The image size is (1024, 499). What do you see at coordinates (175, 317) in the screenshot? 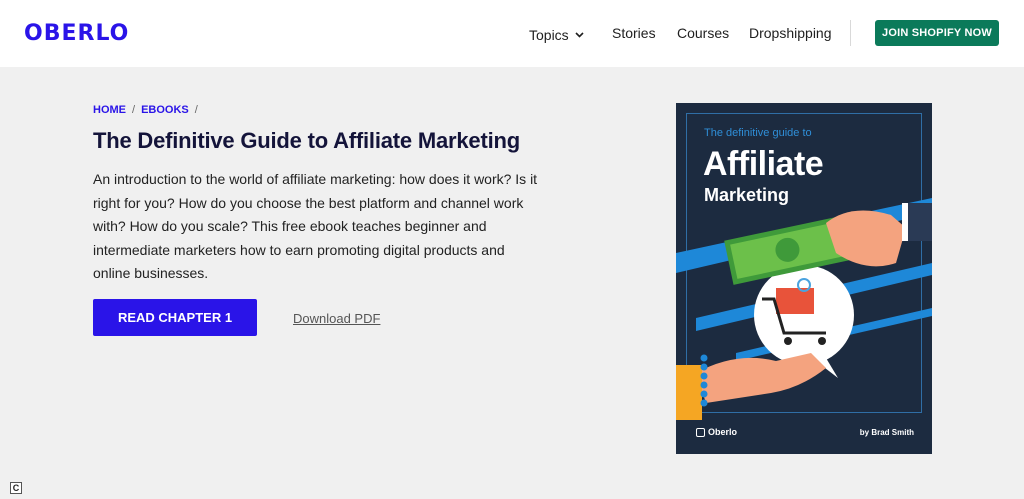
I see `read-chapter-button: READ CHAPTER 1` at bounding box center [175, 317].